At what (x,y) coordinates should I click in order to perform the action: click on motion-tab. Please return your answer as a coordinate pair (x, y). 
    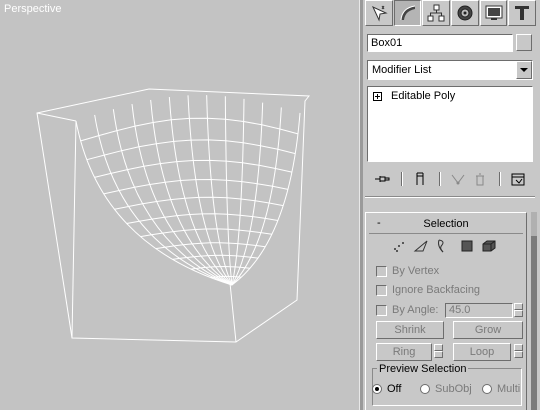
    Looking at the image, I should click on (465, 13).